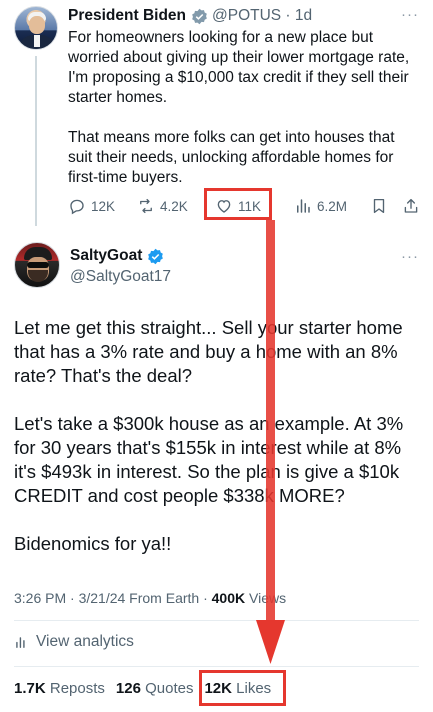 This screenshot has height=712, width=433. Describe the element at coordinates (332, 206) in the screenshot. I see `views-count: 6.2M` at that location.